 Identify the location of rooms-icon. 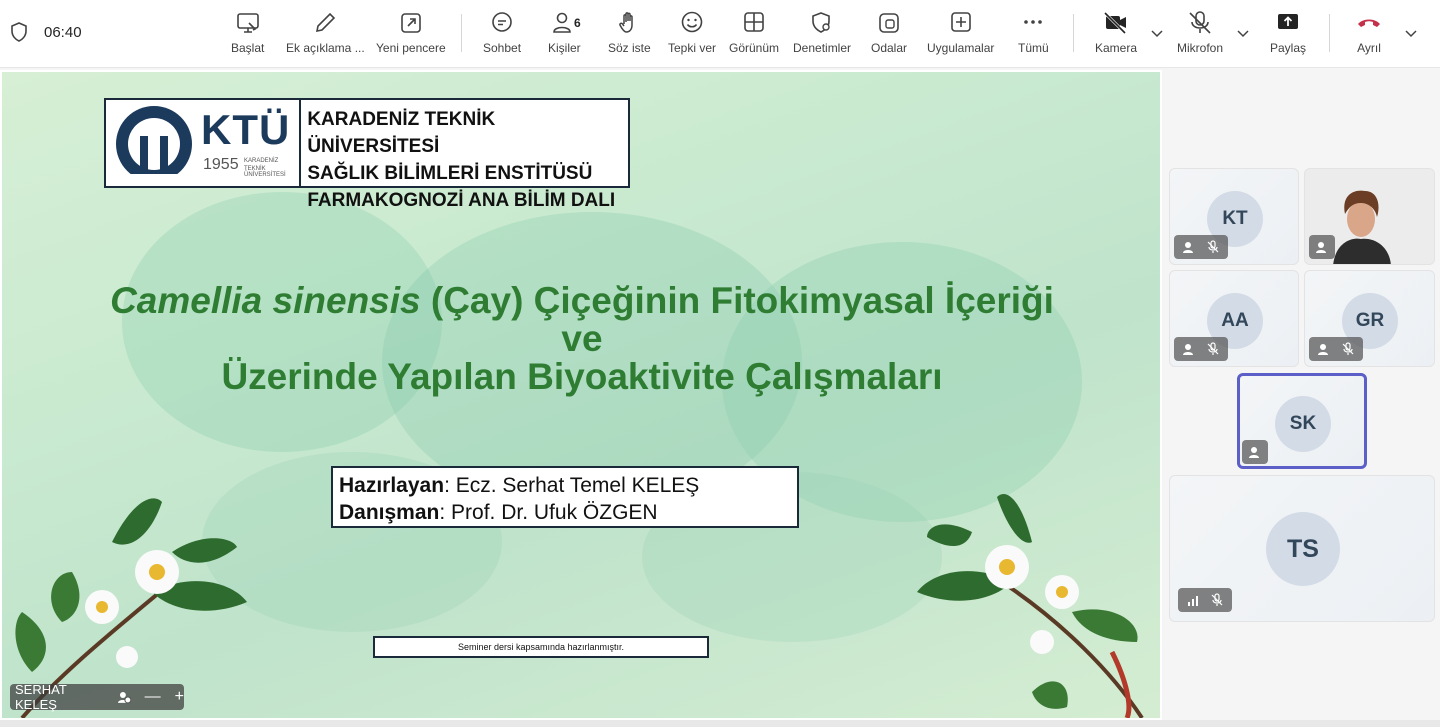
(889, 23).